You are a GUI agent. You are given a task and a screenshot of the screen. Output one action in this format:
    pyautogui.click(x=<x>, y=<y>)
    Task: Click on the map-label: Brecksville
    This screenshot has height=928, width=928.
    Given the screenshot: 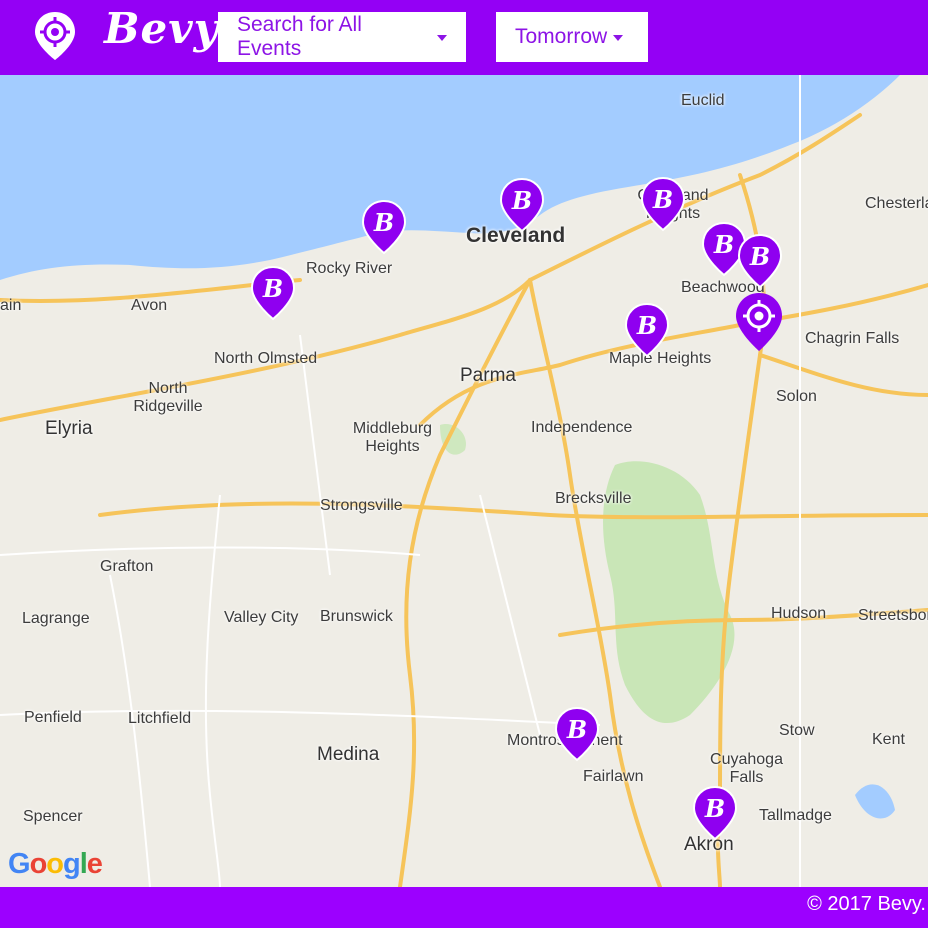 What is the action you would take?
    pyautogui.click(x=593, y=498)
    